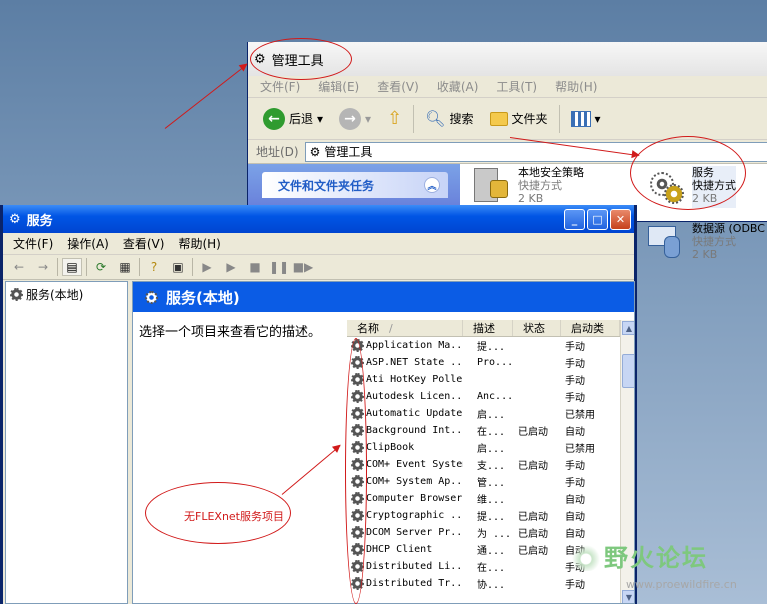  Describe the element at coordinates (628, 328) in the screenshot. I see `scroll-up-icon: ▲` at that location.